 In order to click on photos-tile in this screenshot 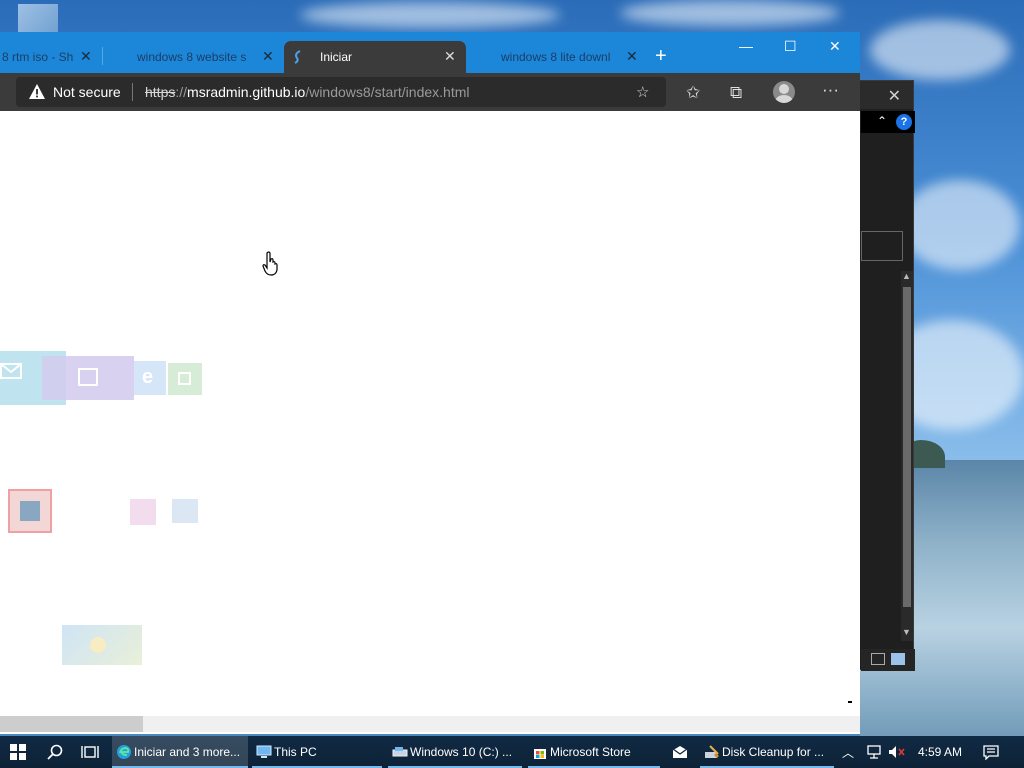, I will do `click(185, 511)`.